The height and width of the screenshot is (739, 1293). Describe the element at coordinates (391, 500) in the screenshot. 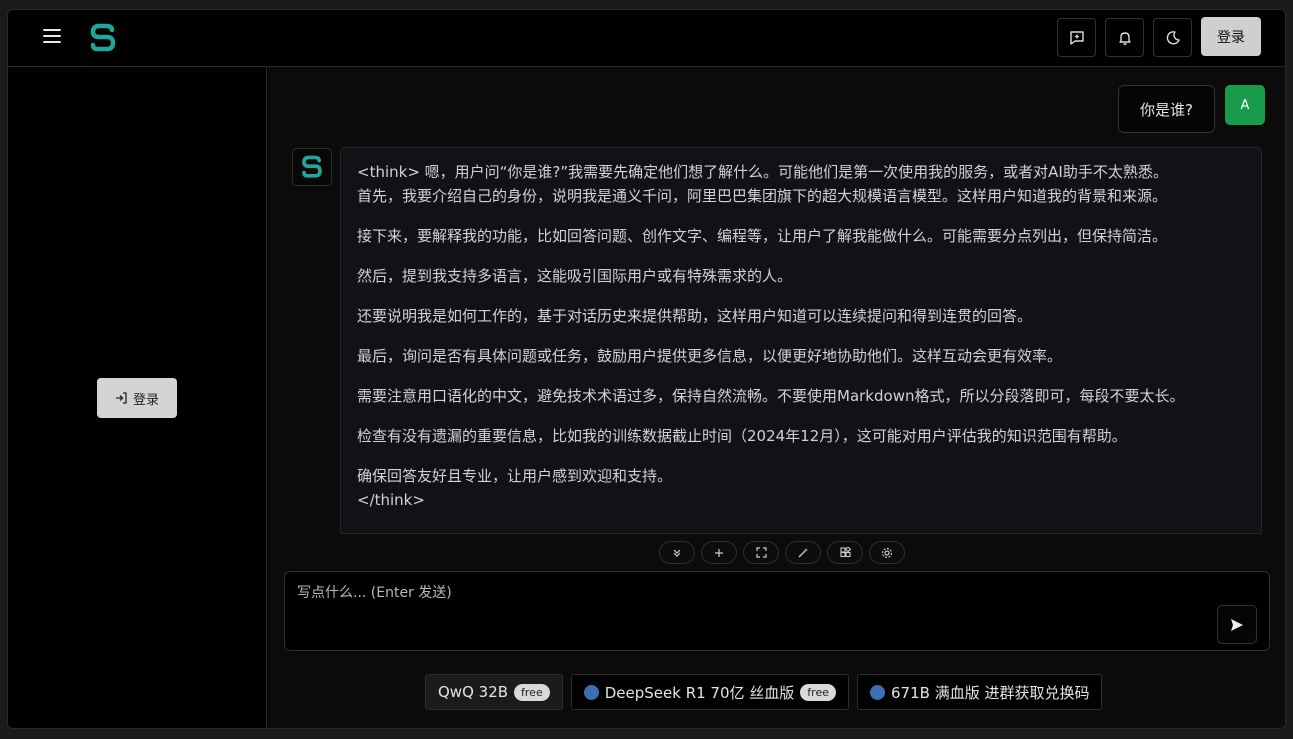

I see `bot-paragraph: </think>` at that location.